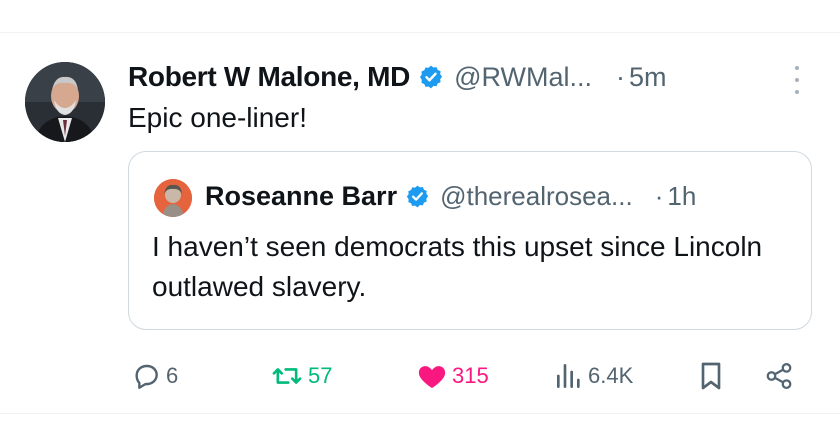  Describe the element at coordinates (172, 375) in the screenshot. I see `reply-count: 6` at that location.